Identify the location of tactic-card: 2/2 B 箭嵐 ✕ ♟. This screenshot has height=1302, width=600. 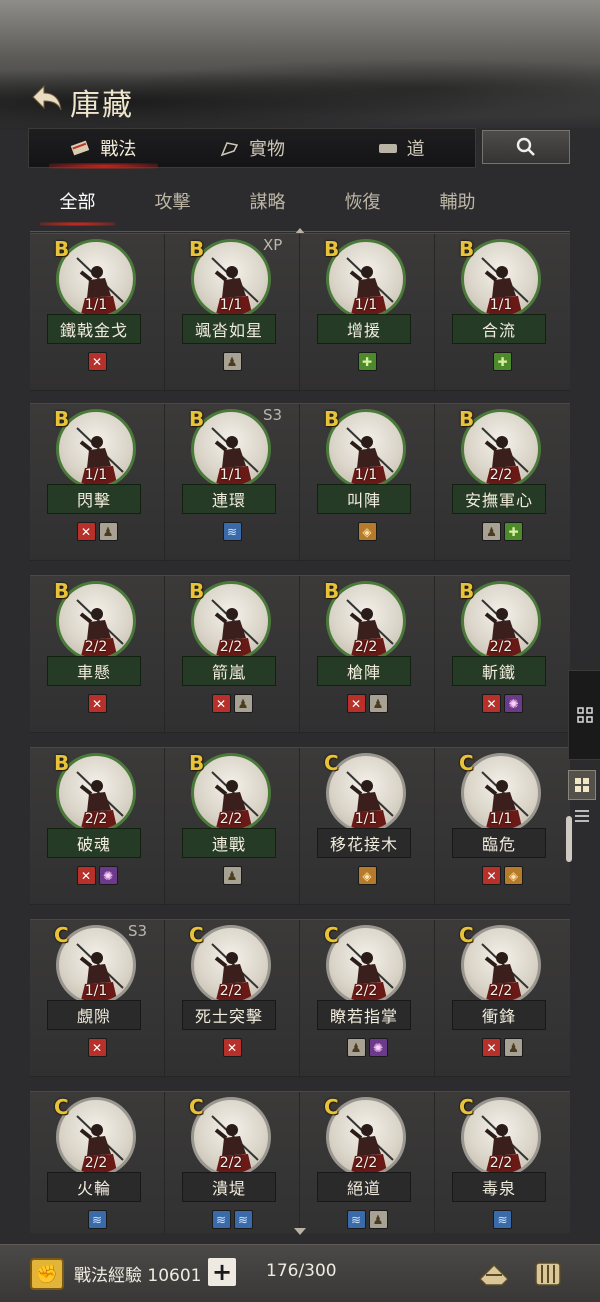
(232, 655).